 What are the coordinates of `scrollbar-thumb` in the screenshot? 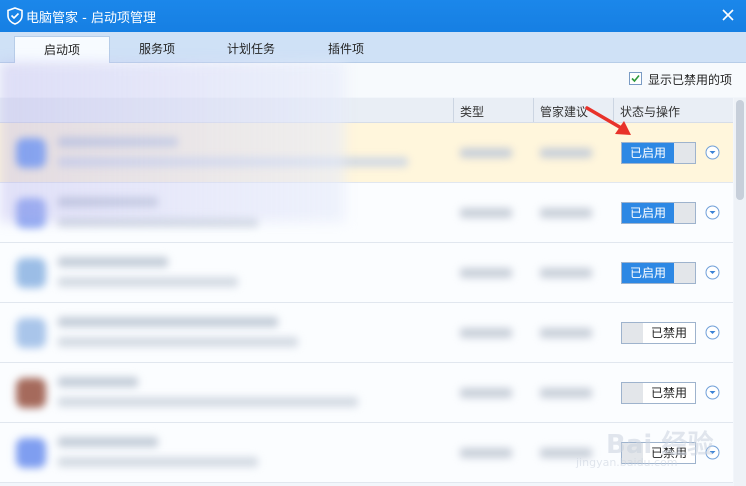 It's located at (740, 150).